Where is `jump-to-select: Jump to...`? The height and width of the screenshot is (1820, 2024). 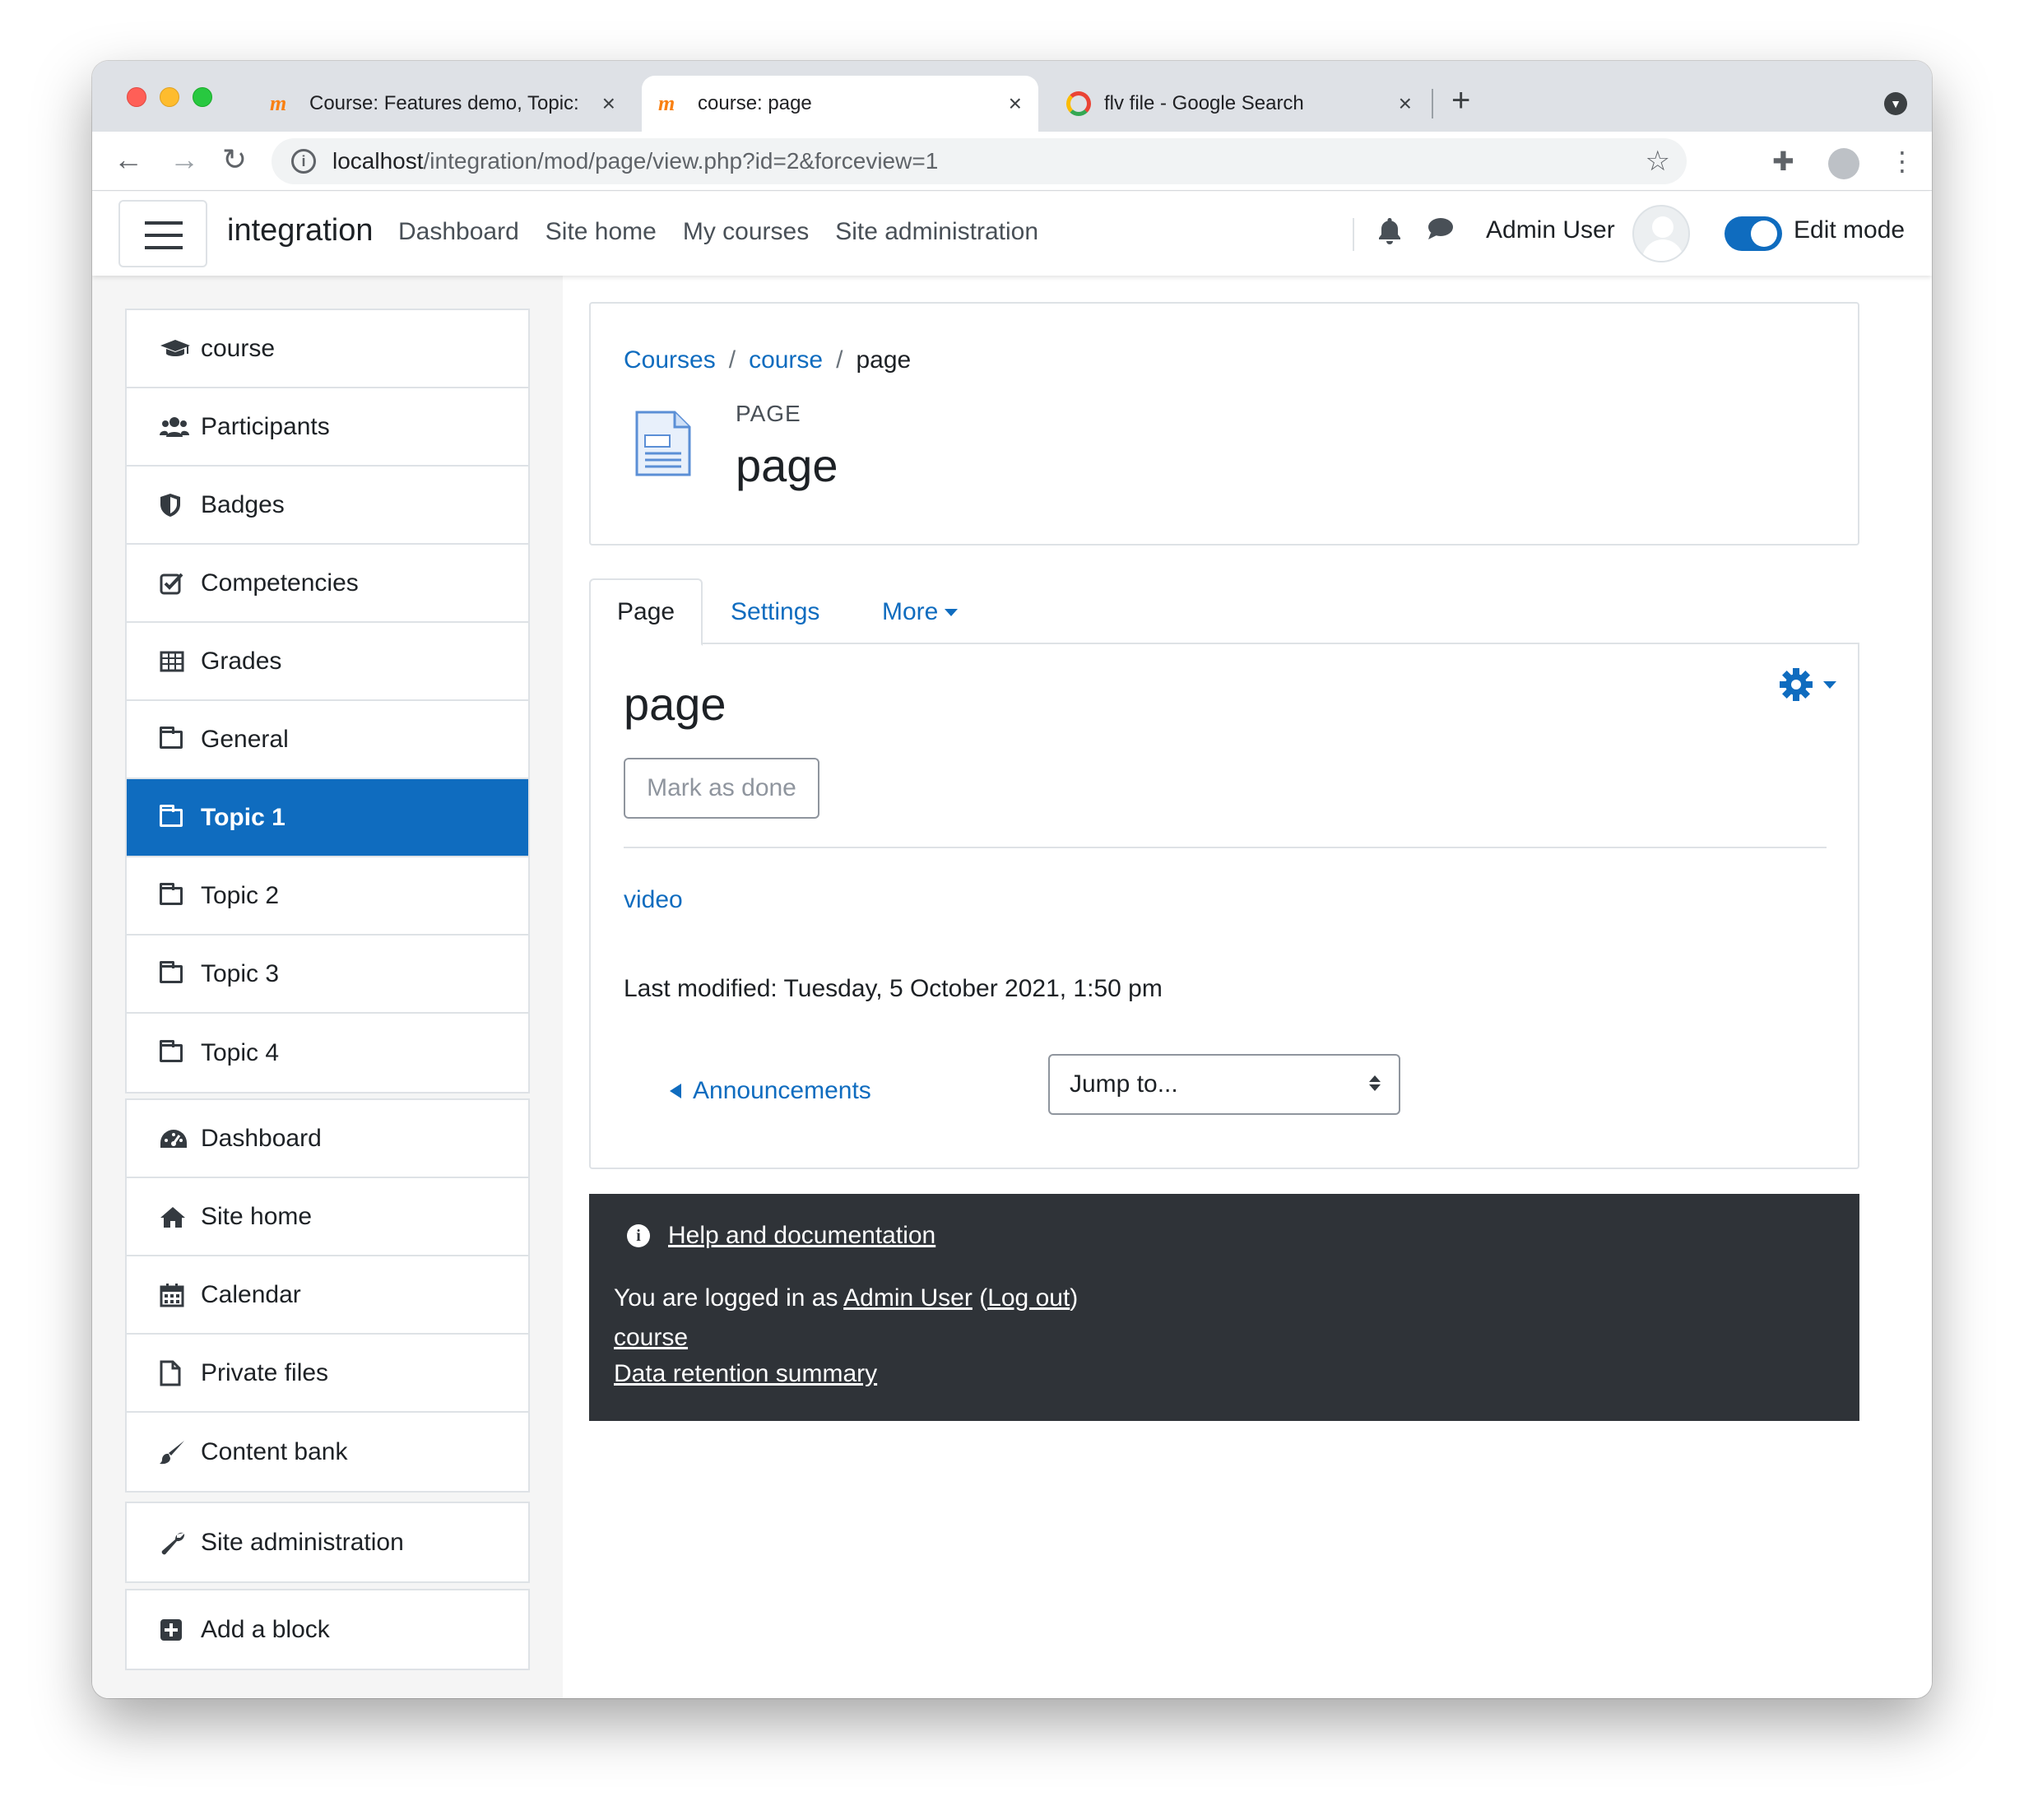
jump-to-select: Jump to... is located at coordinates (1224, 1084).